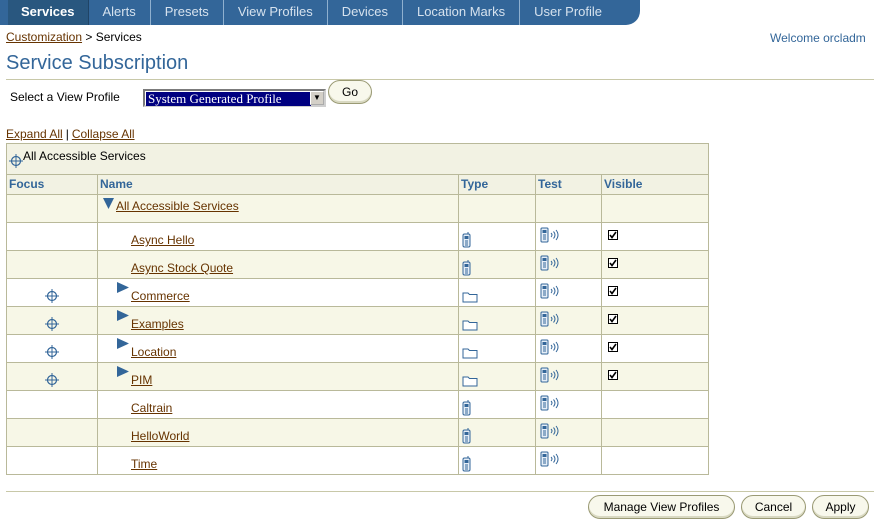 The image size is (874, 523). Describe the element at coordinates (840, 507) in the screenshot. I see `apply-button: Apply` at that location.